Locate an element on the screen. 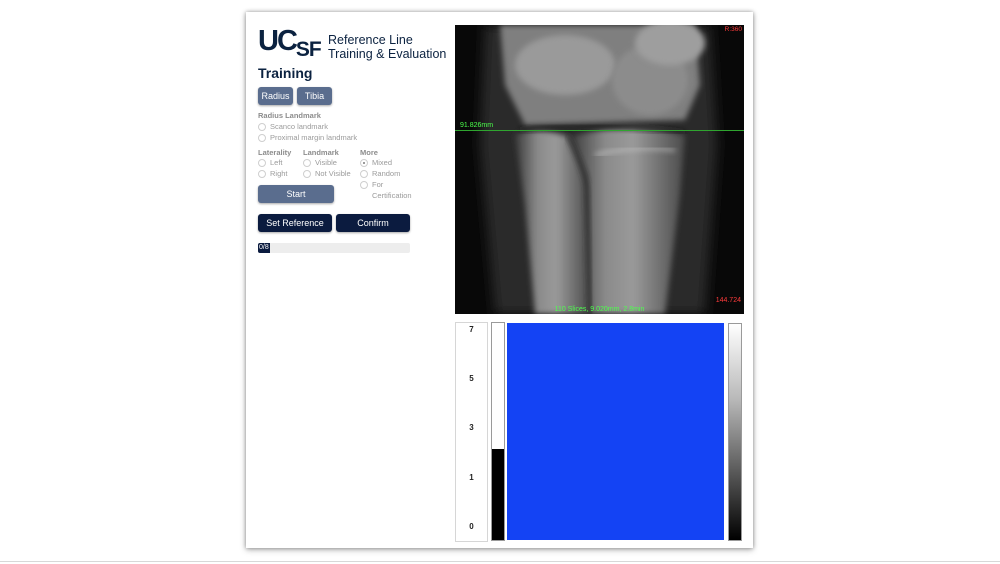 The height and width of the screenshot is (564, 1000). radio-not-visible: Not Visible is located at coordinates (328, 174).